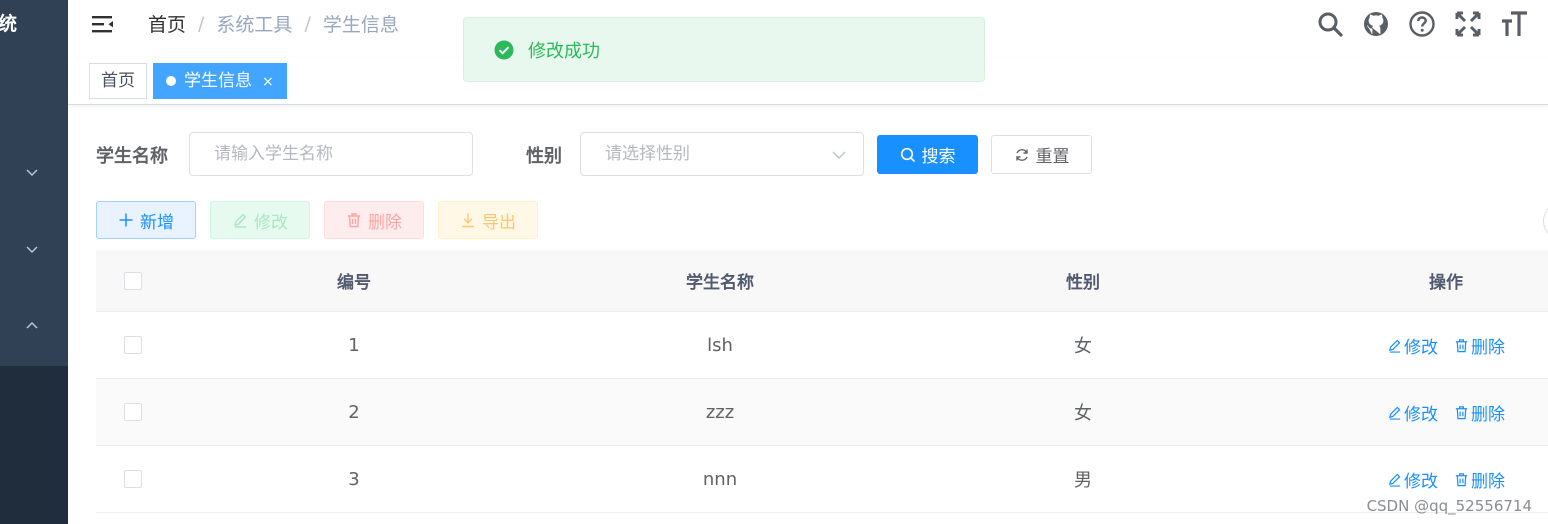 The height and width of the screenshot is (524, 1548). Describe the element at coordinates (504, 49) in the screenshot. I see `success-check-icon` at that location.